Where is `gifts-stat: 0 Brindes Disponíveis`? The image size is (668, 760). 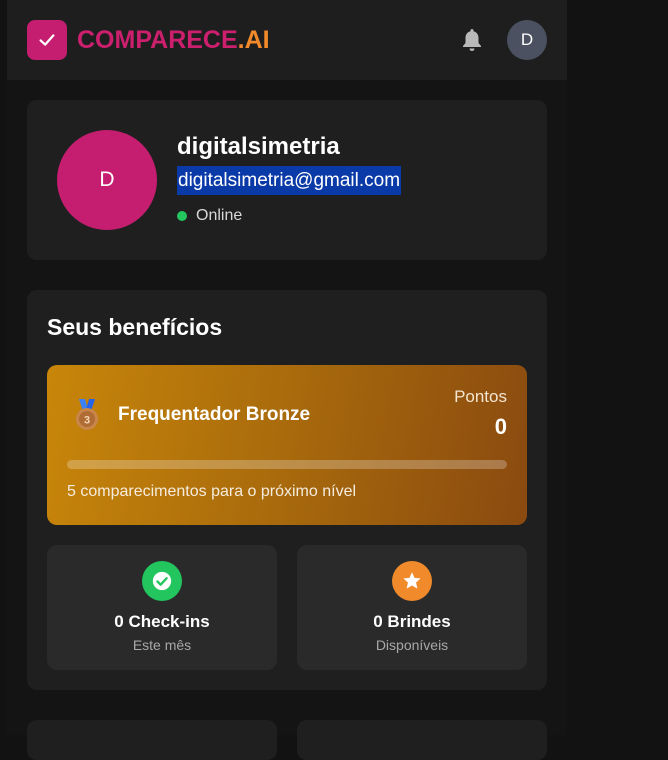 gifts-stat: 0 Brindes Disponíveis is located at coordinates (412, 607).